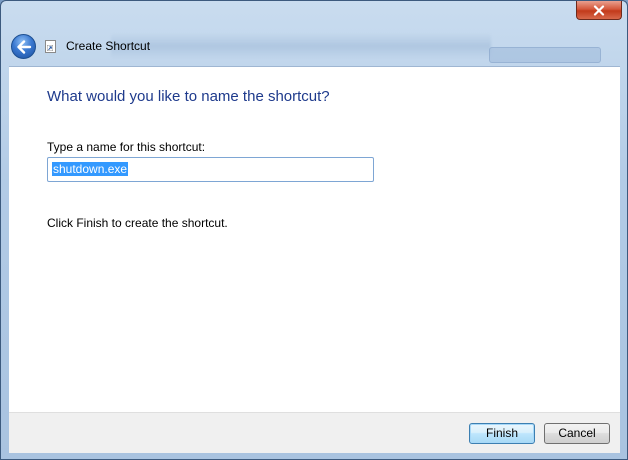 This screenshot has height=460, width=628. What do you see at coordinates (108, 46) in the screenshot?
I see `window-title: Create Shortcut` at bounding box center [108, 46].